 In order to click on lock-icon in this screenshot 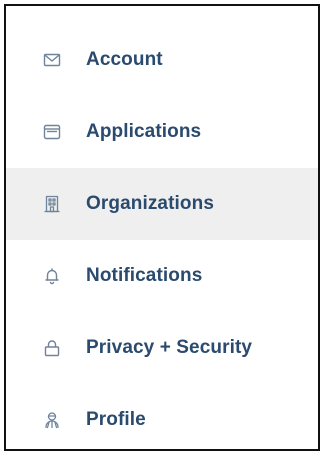, I will do `click(52, 348)`.